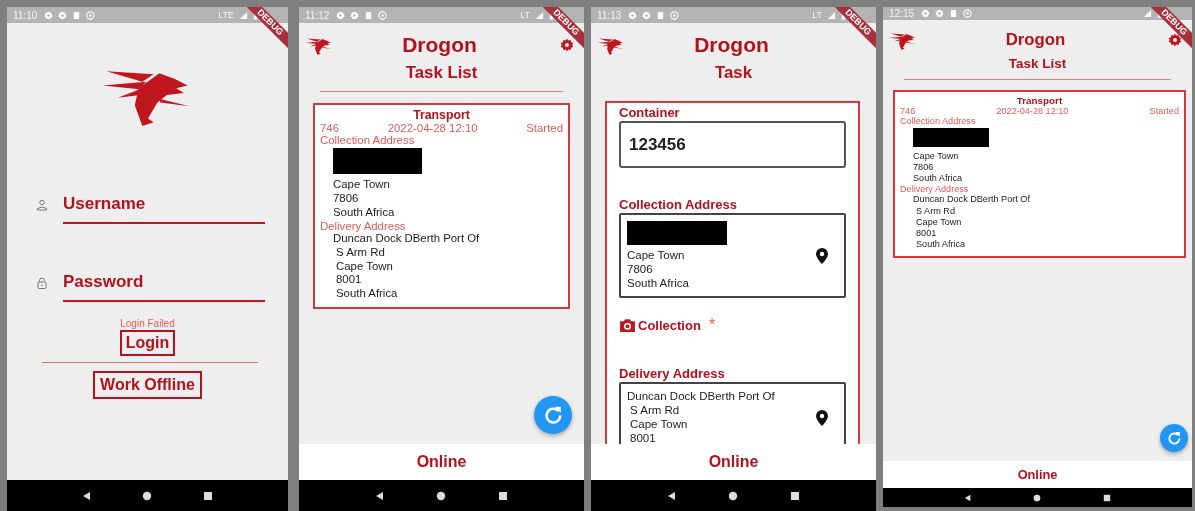 The height and width of the screenshot is (511, 1195). Describe the element at coordinates (226, 15) in the screenshot. I see `network-label: LTE` at that location.